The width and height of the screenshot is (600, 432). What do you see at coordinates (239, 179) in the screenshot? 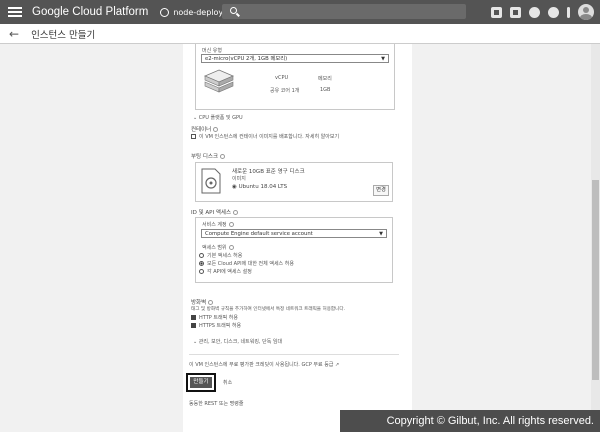
I see `boot-disk-image-label: 이미지` at bounding box center [239, 179].